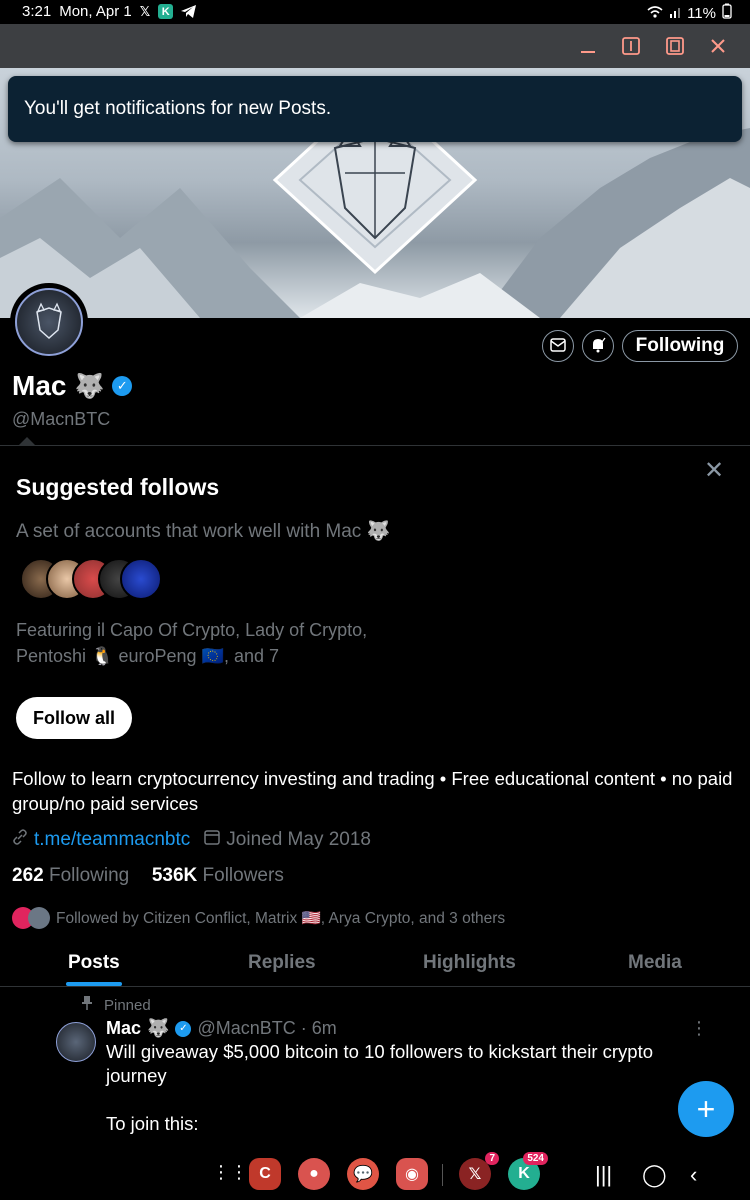  Describe the element at coordinates (141, 579) in the screenshot. I see `suggested-avatar` at that location.